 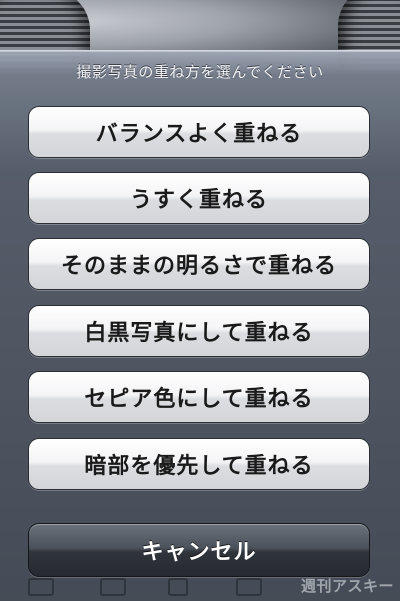 I want to click on option-original-brightness-button: そのままの明るさで重ねる, so click(x=199, y=264).